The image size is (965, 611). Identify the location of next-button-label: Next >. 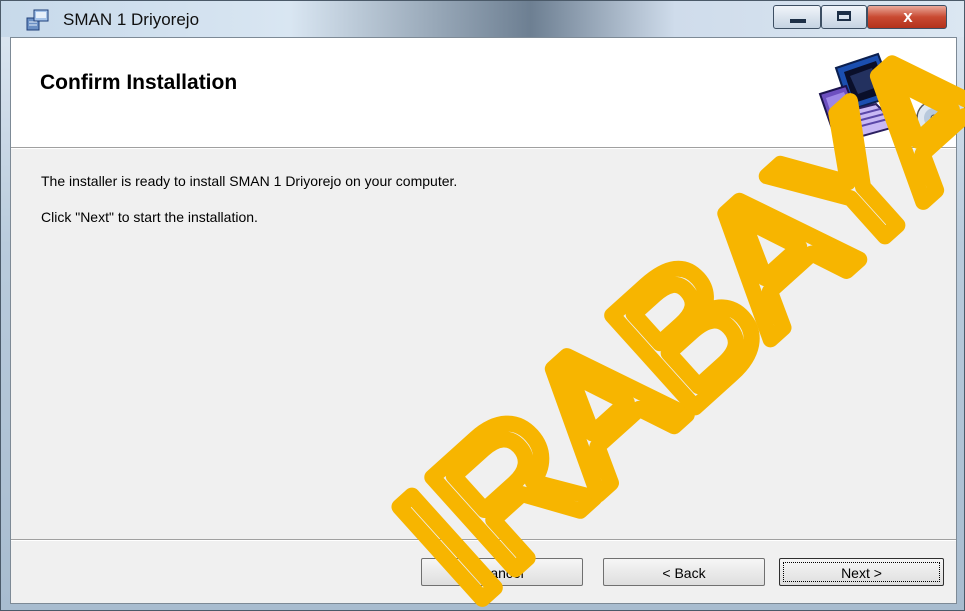
(861, 573).